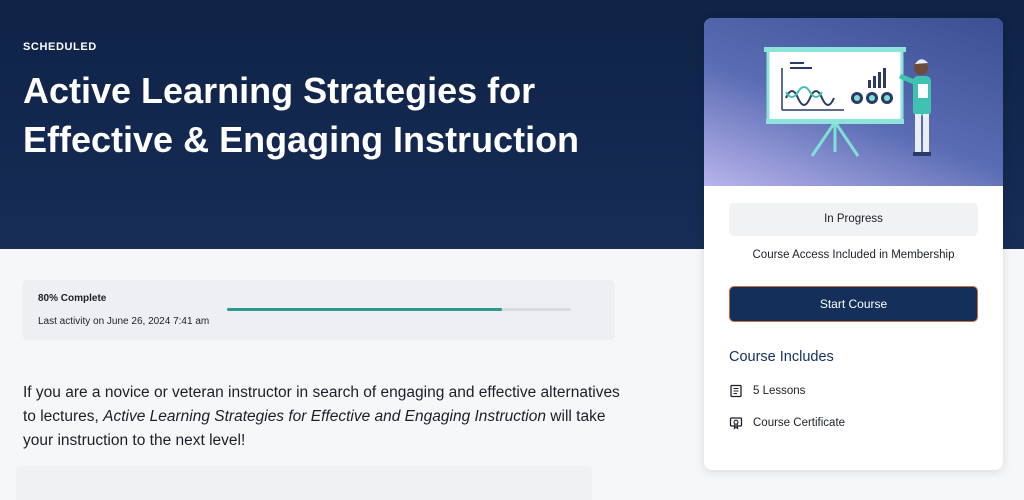 This screenshot has height=500, width=1024. What do you see at coordinates (124, 321) in the screenshot?
I see `last-activity: Last activity on June 26, 2024 7:41 am` at bounding box center [124, 321].